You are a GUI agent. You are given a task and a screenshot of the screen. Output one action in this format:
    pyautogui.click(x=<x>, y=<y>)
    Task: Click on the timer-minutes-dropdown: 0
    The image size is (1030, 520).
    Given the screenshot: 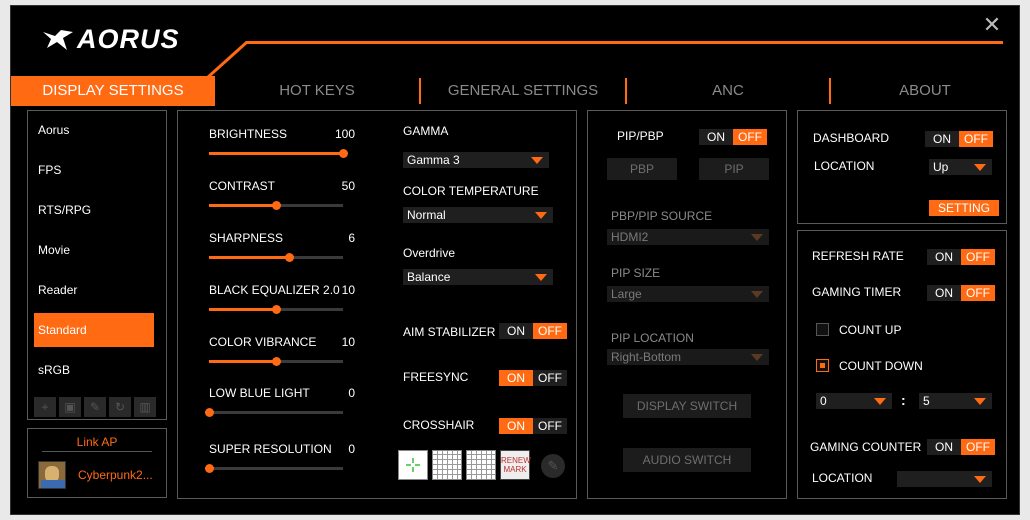 What is the action you would take?
    pyautogui.click(x=854, y=401)
    